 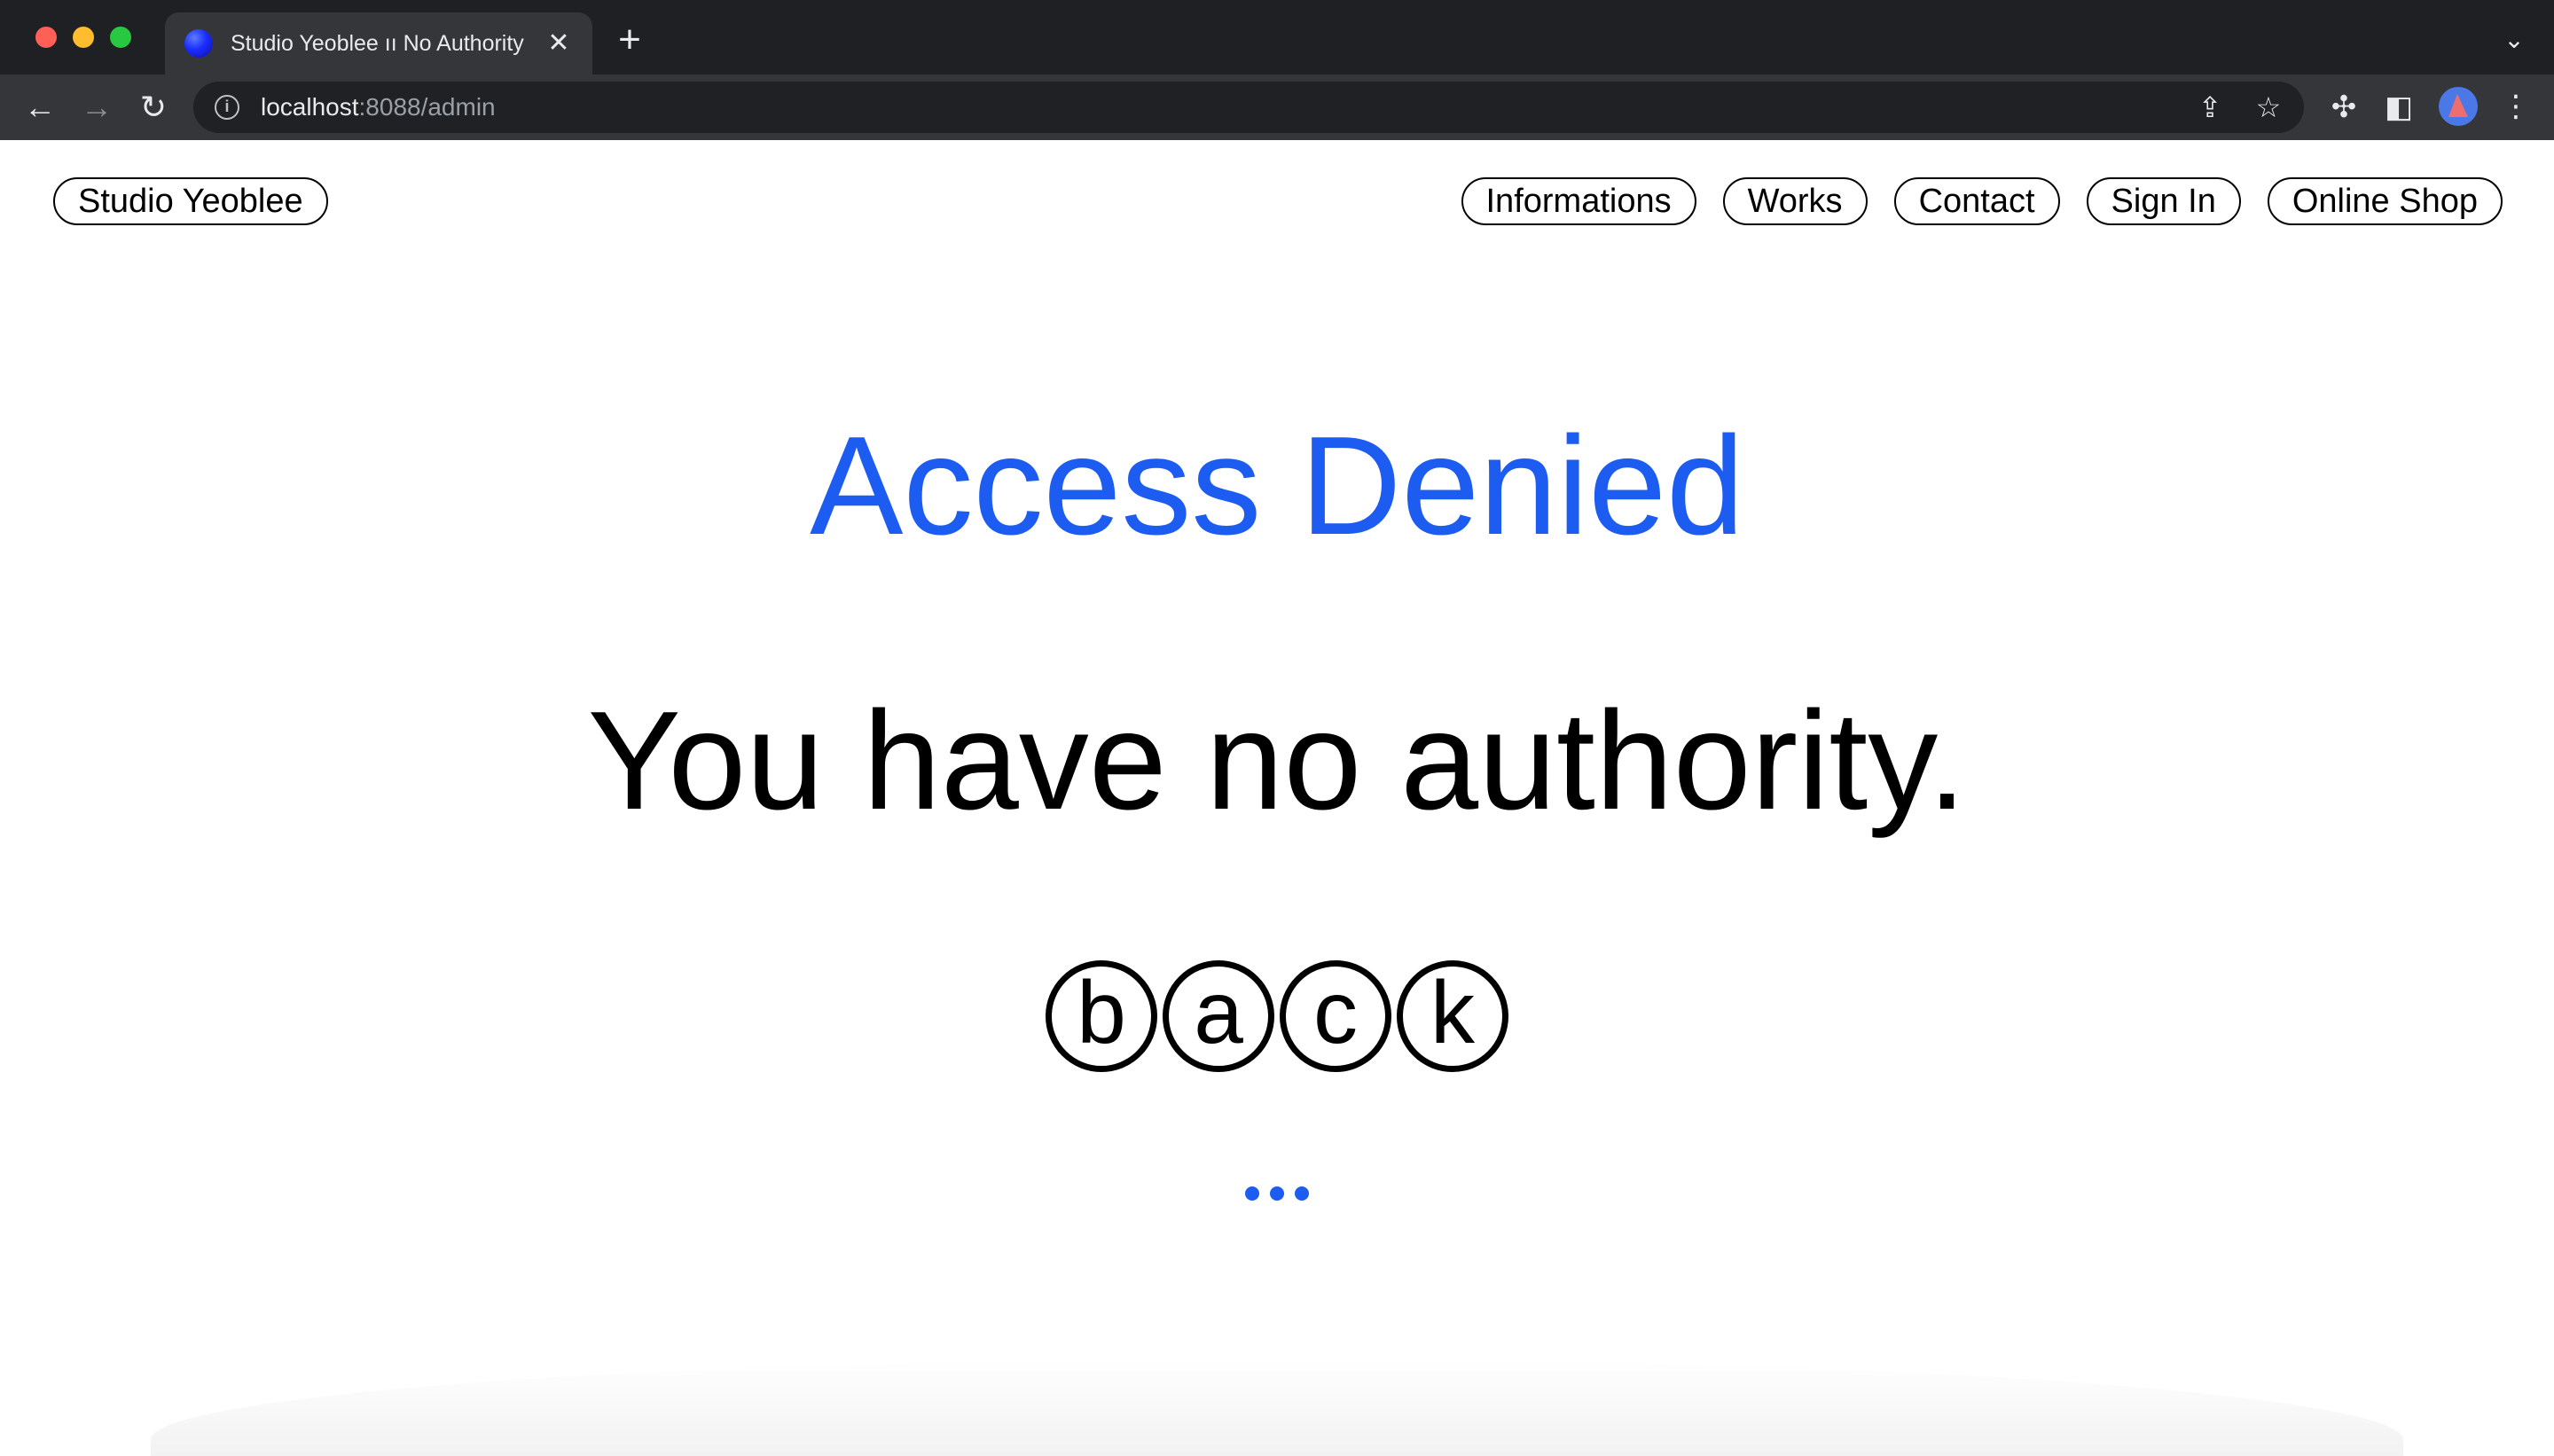 I want to click on active-tab: Studio Yeoblee ıı No Authority ✕, so click(x=378, y=43).